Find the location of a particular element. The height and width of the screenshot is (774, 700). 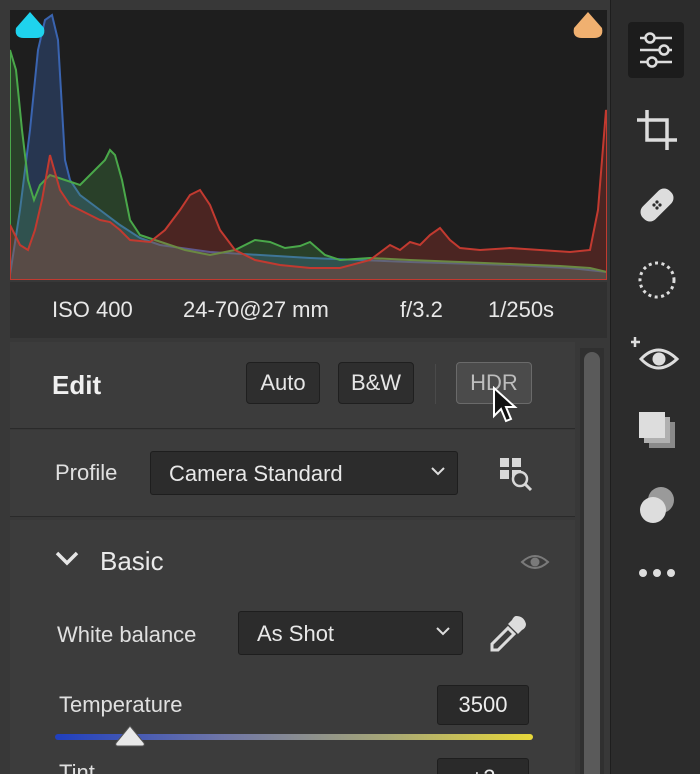

basic-title: Basic is located at coordinates (132, 561).